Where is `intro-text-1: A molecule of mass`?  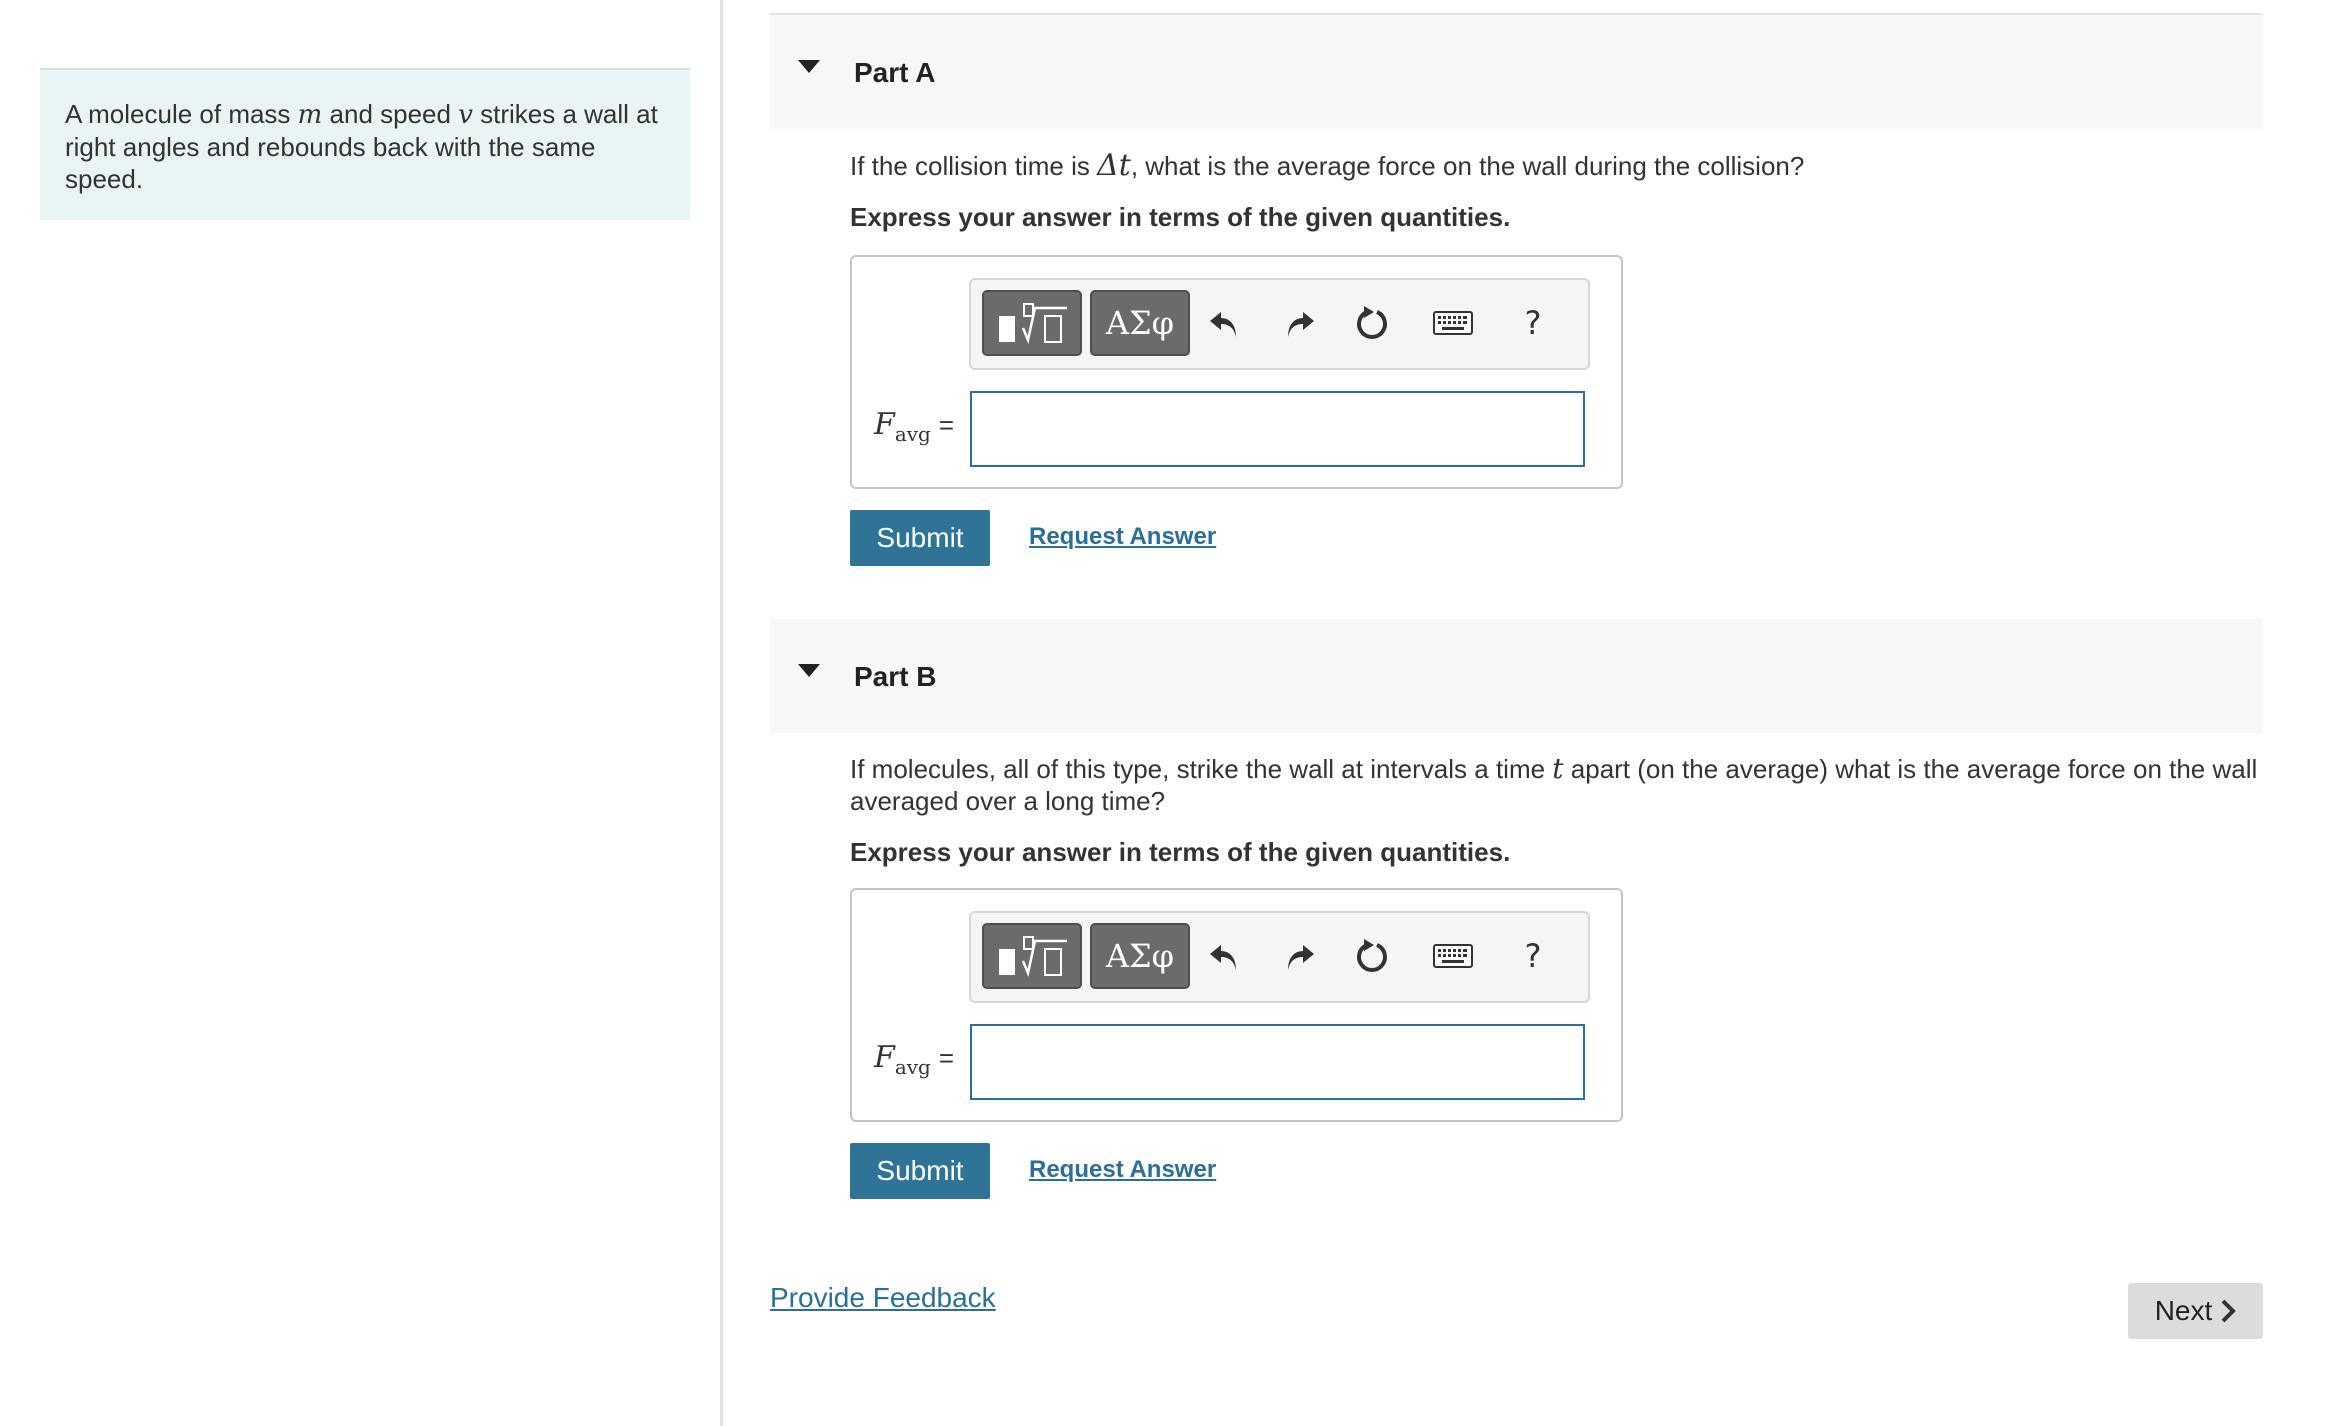
intro-text-1: A molecule of mass is located at coordinates (181, 114).